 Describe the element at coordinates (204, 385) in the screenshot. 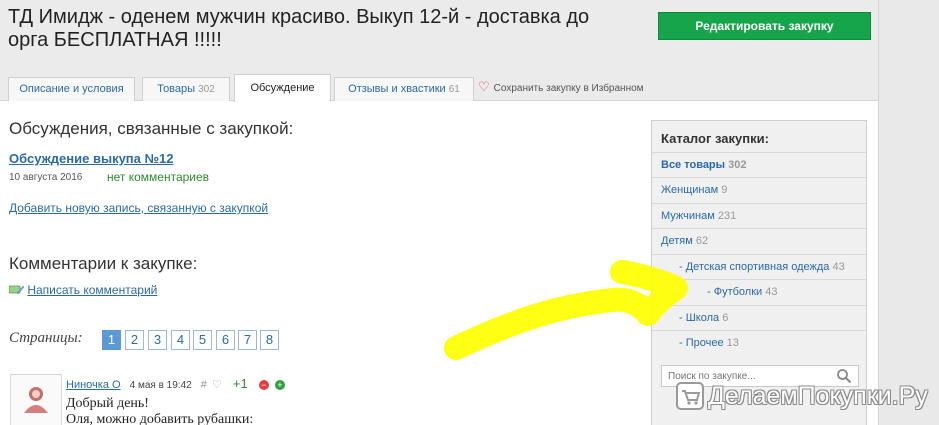

I see `comment-permalink: #` at that location.